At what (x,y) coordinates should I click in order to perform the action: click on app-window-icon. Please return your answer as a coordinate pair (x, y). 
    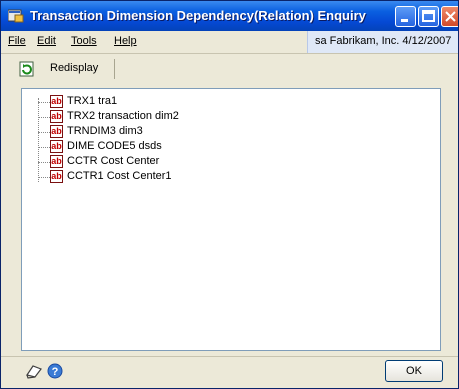
    Looking at the image, I should click on (16, 16).